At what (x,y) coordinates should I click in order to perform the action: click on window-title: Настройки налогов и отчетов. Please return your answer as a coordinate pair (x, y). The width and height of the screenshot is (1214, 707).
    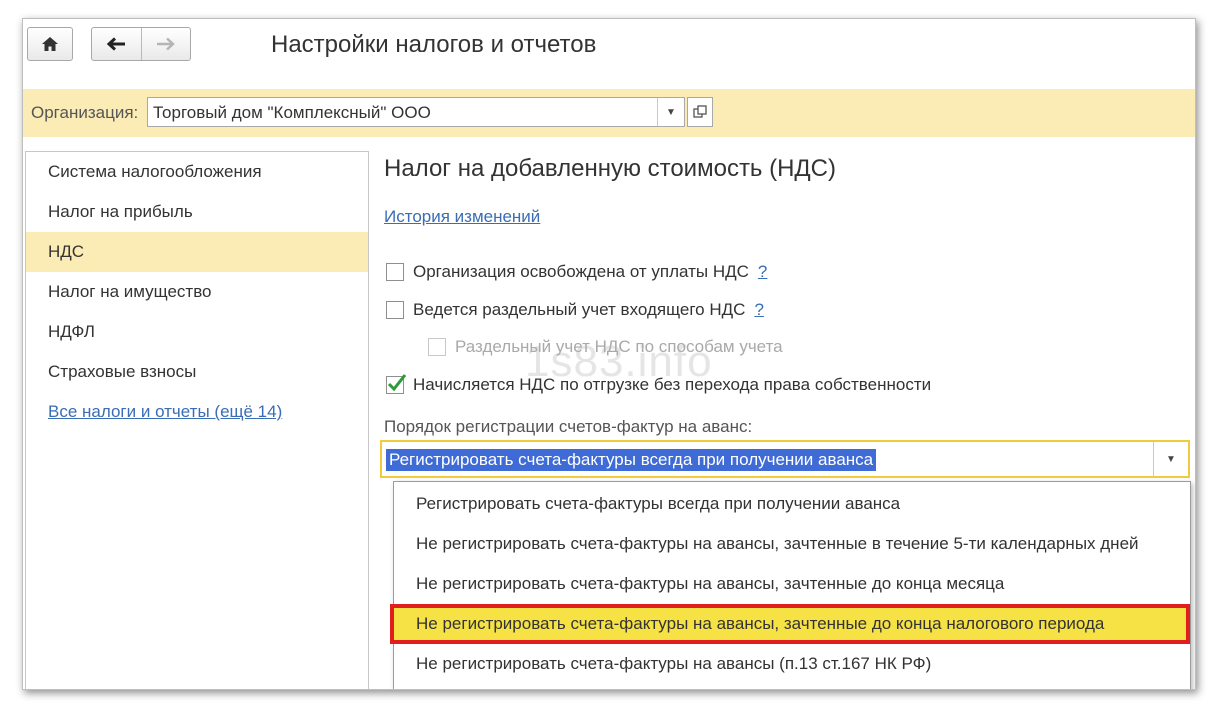
    Looking at the image, I should click on (434, 44).